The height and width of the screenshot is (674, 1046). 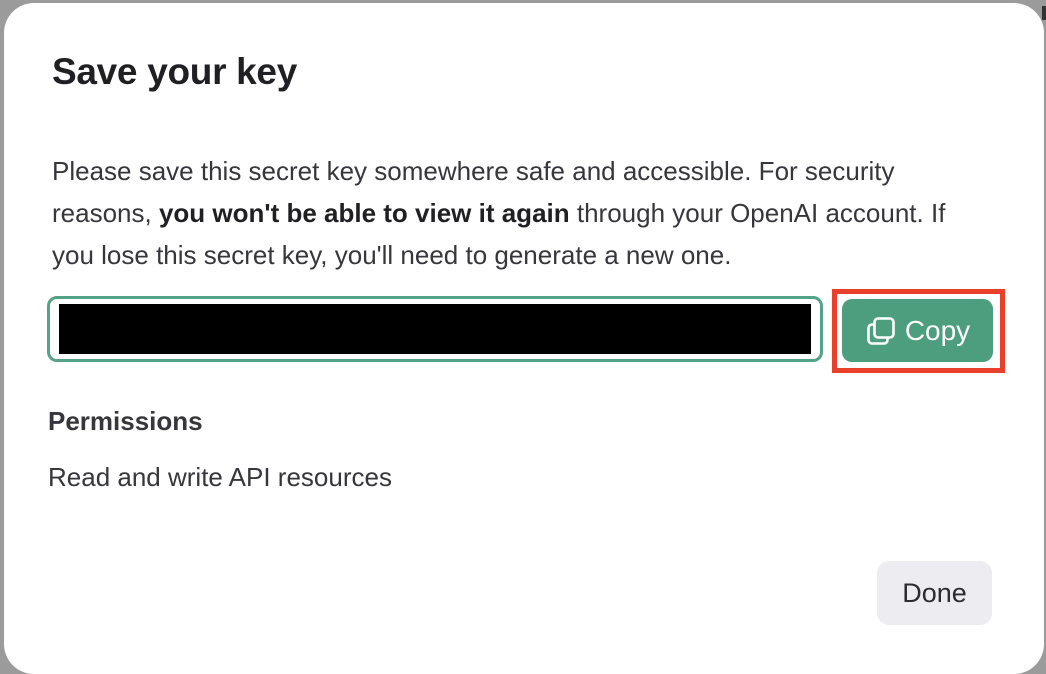 I want to click on dialog-title: Save your key, so click(x=174, y=71).